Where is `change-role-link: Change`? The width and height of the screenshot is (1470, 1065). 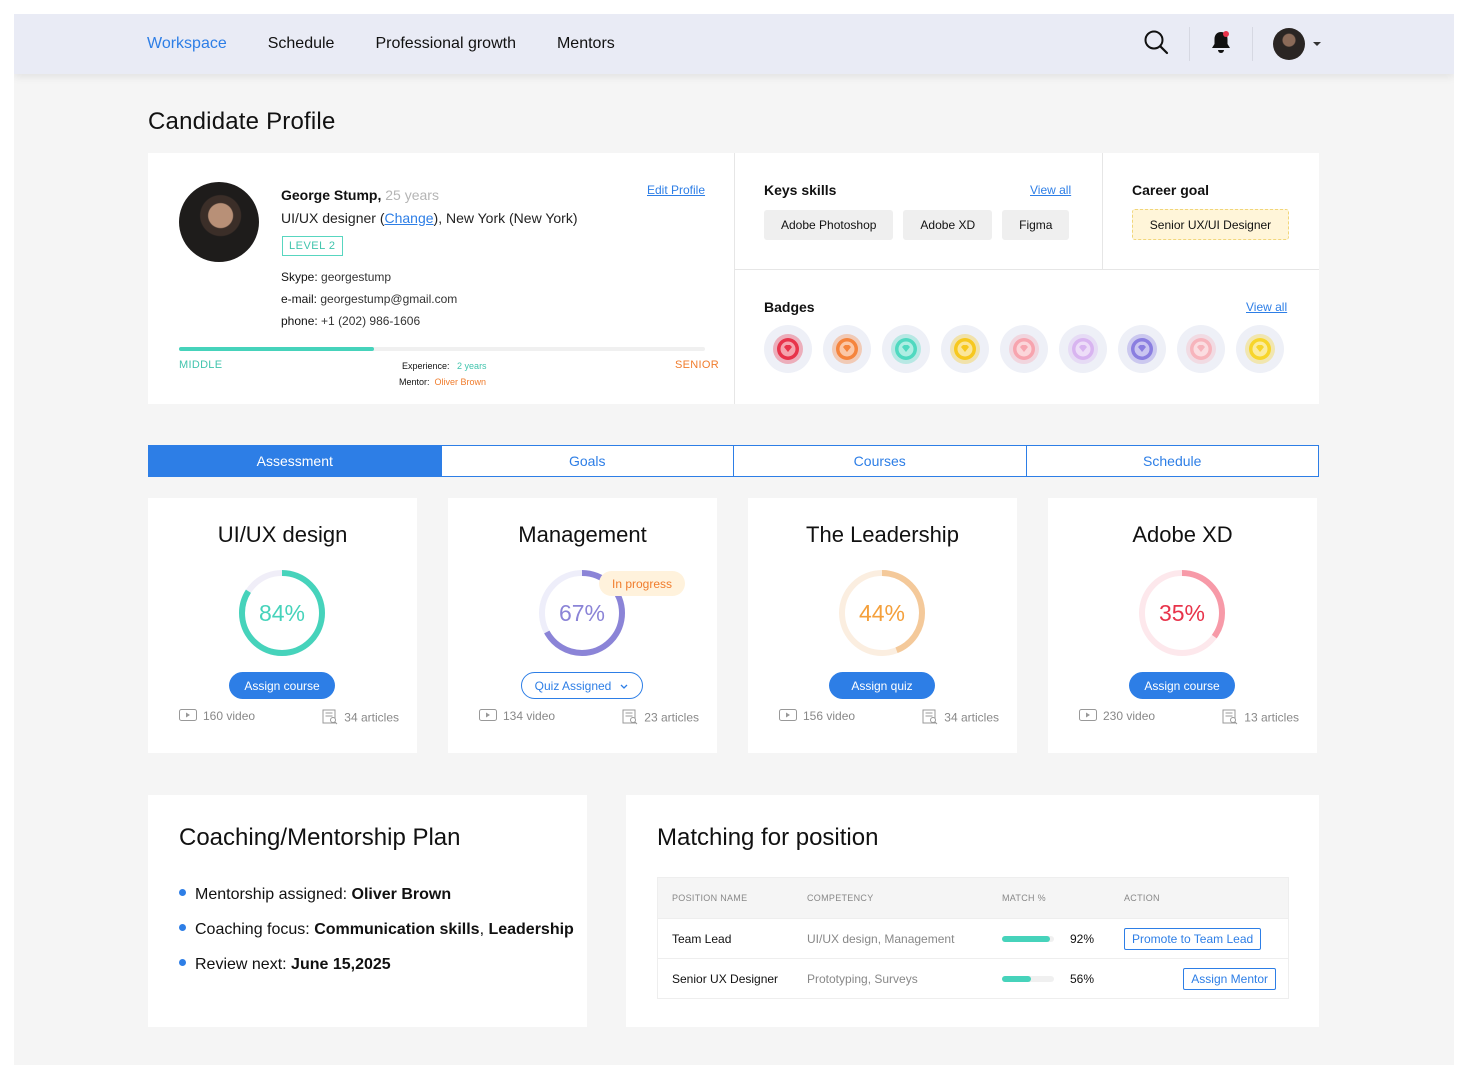
change-role-link: Change is located at coordinates (408, 218).